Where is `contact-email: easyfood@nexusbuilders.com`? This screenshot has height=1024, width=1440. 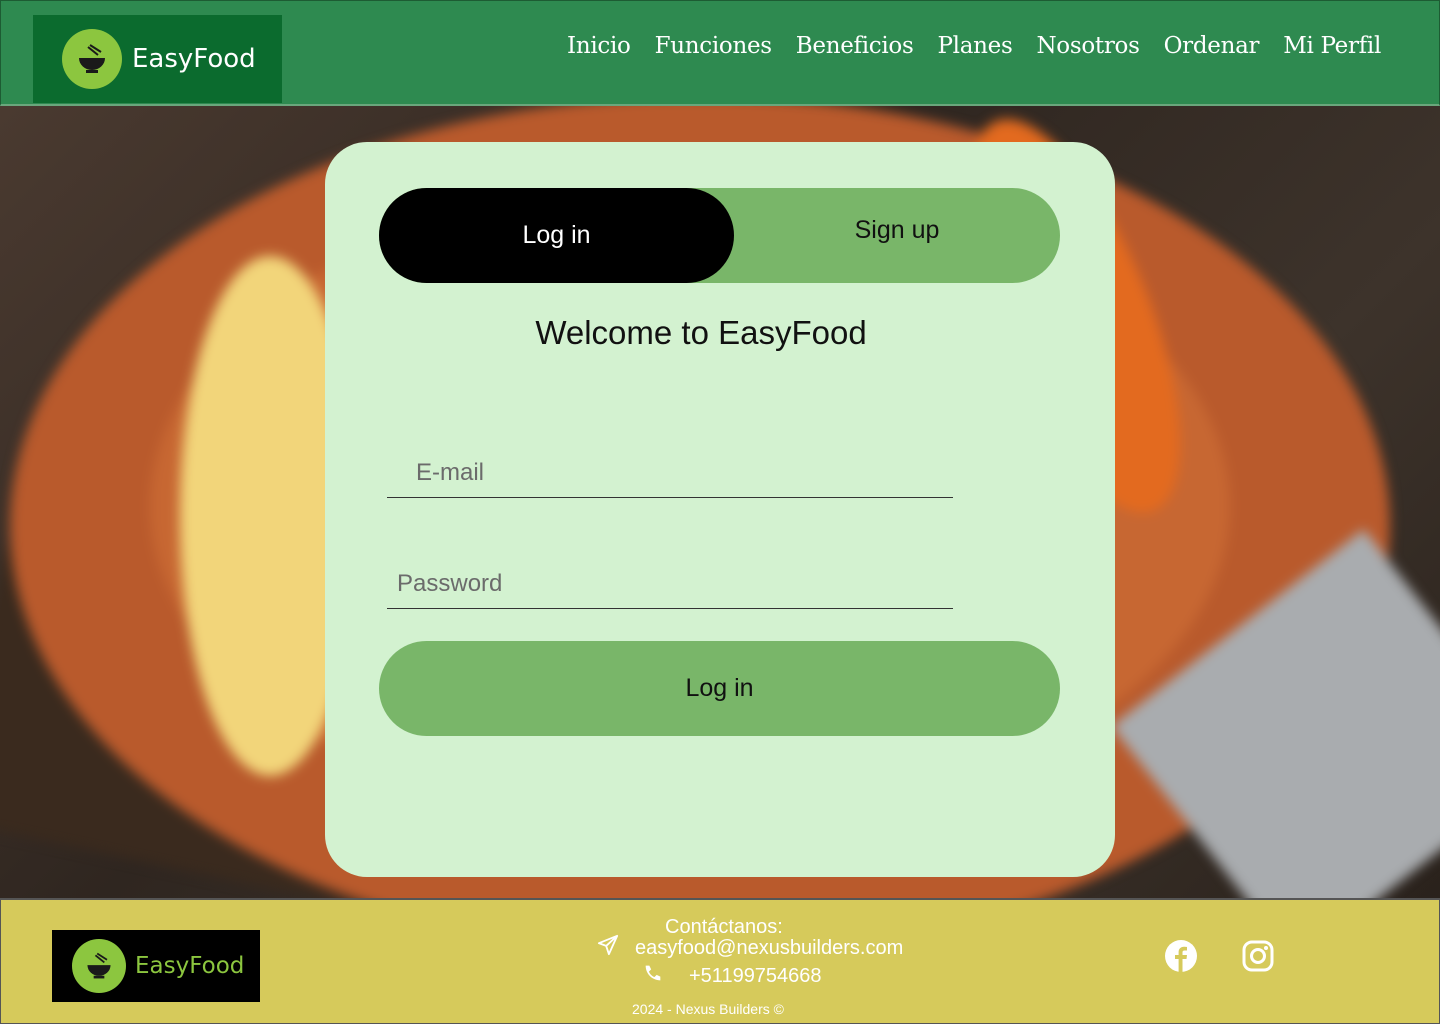 contact-email: easyfood@nexusbuilders.com is located at coordinates (769, 948).